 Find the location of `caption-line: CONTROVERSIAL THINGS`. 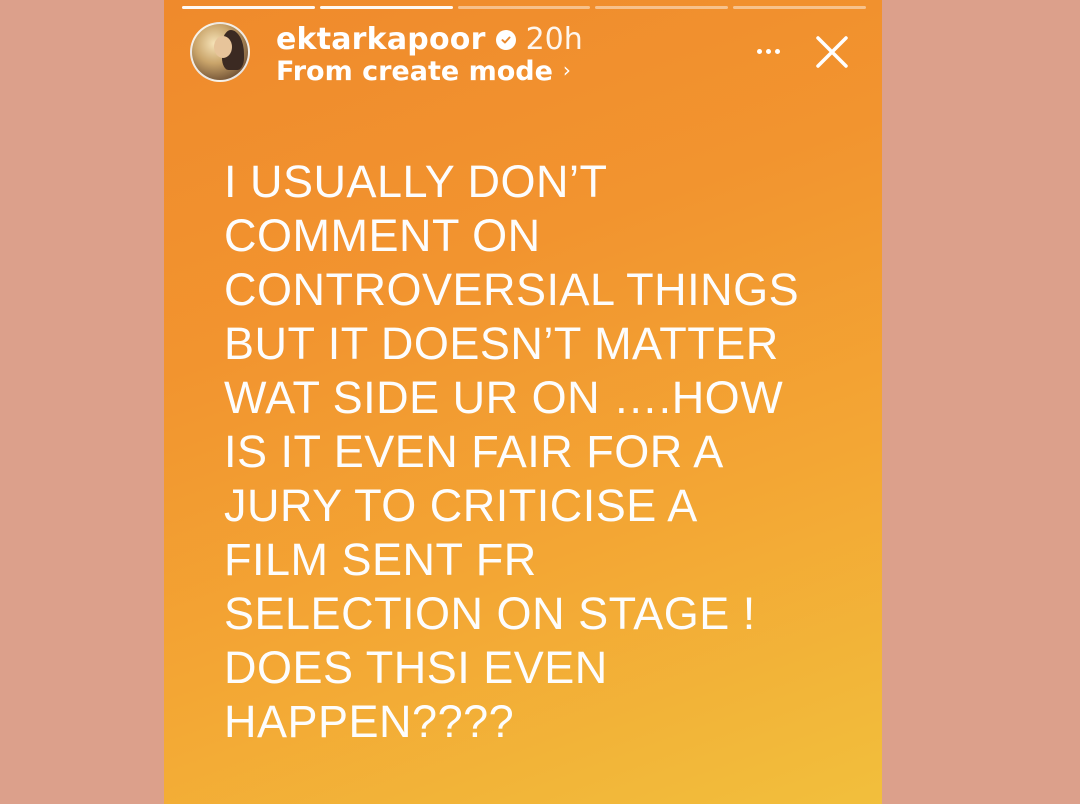

caption-line: CONTROVERSIAL THINGS is located at coordinates (512, 289).